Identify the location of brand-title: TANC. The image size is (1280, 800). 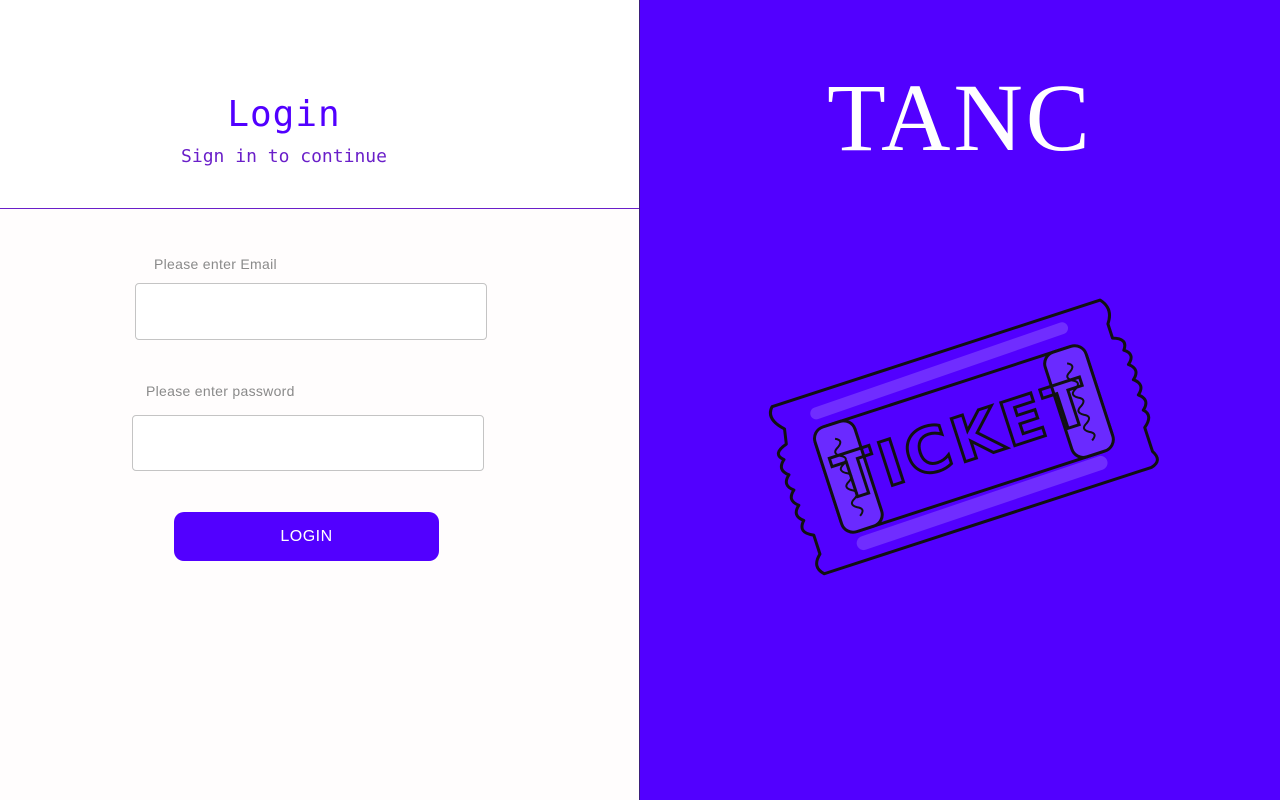
(960, 117).